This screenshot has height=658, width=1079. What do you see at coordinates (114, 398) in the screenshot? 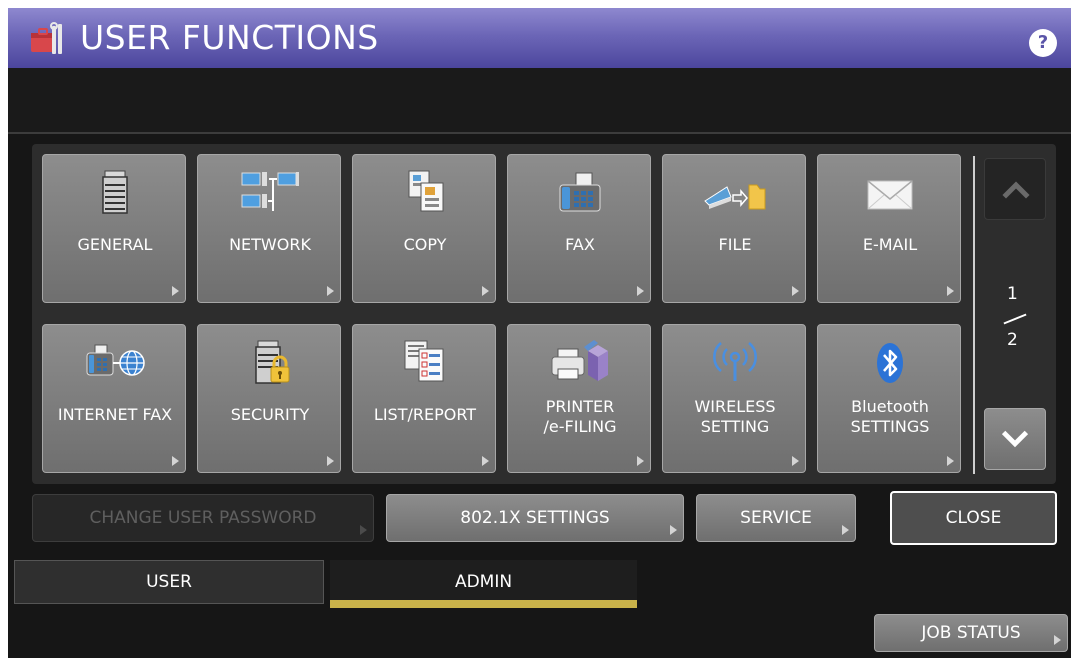
I see `internet-fax-button: INTERNET FAX` at bounding box center [114, 398].